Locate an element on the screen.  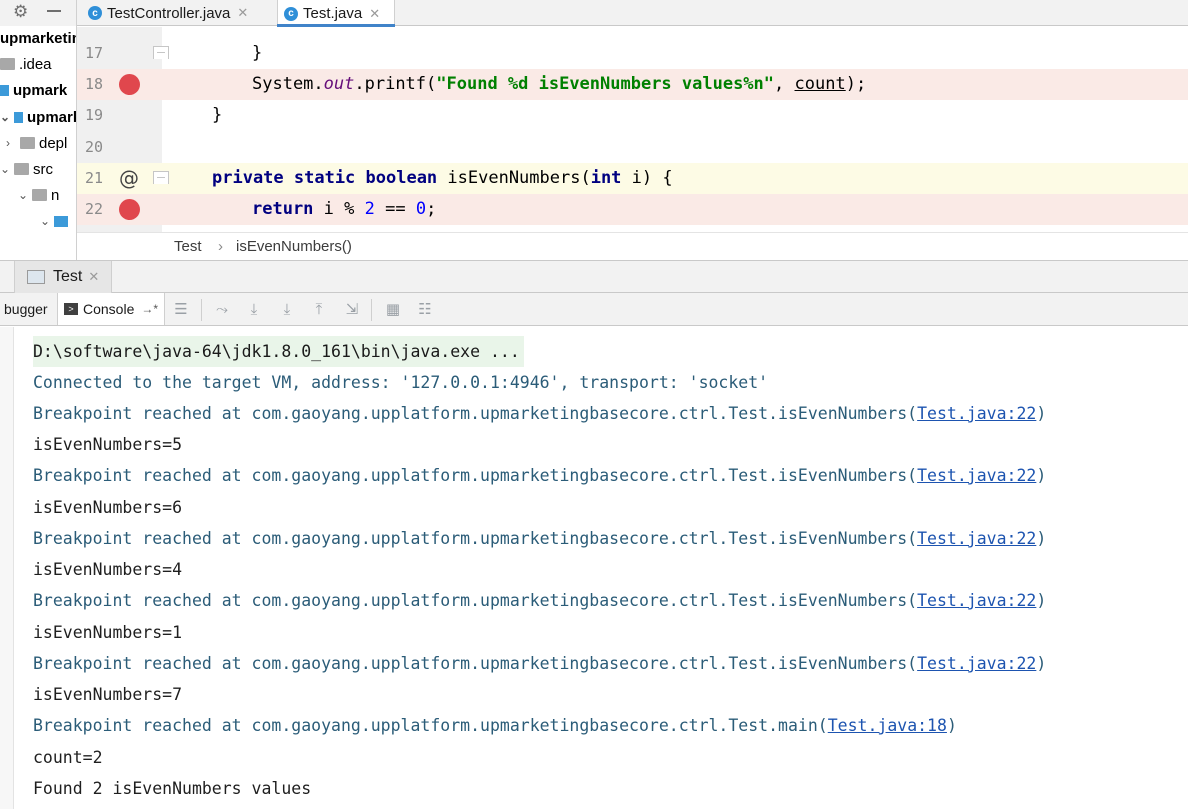
tree-item-deploy: › depl is located at coordinates (36, 143).